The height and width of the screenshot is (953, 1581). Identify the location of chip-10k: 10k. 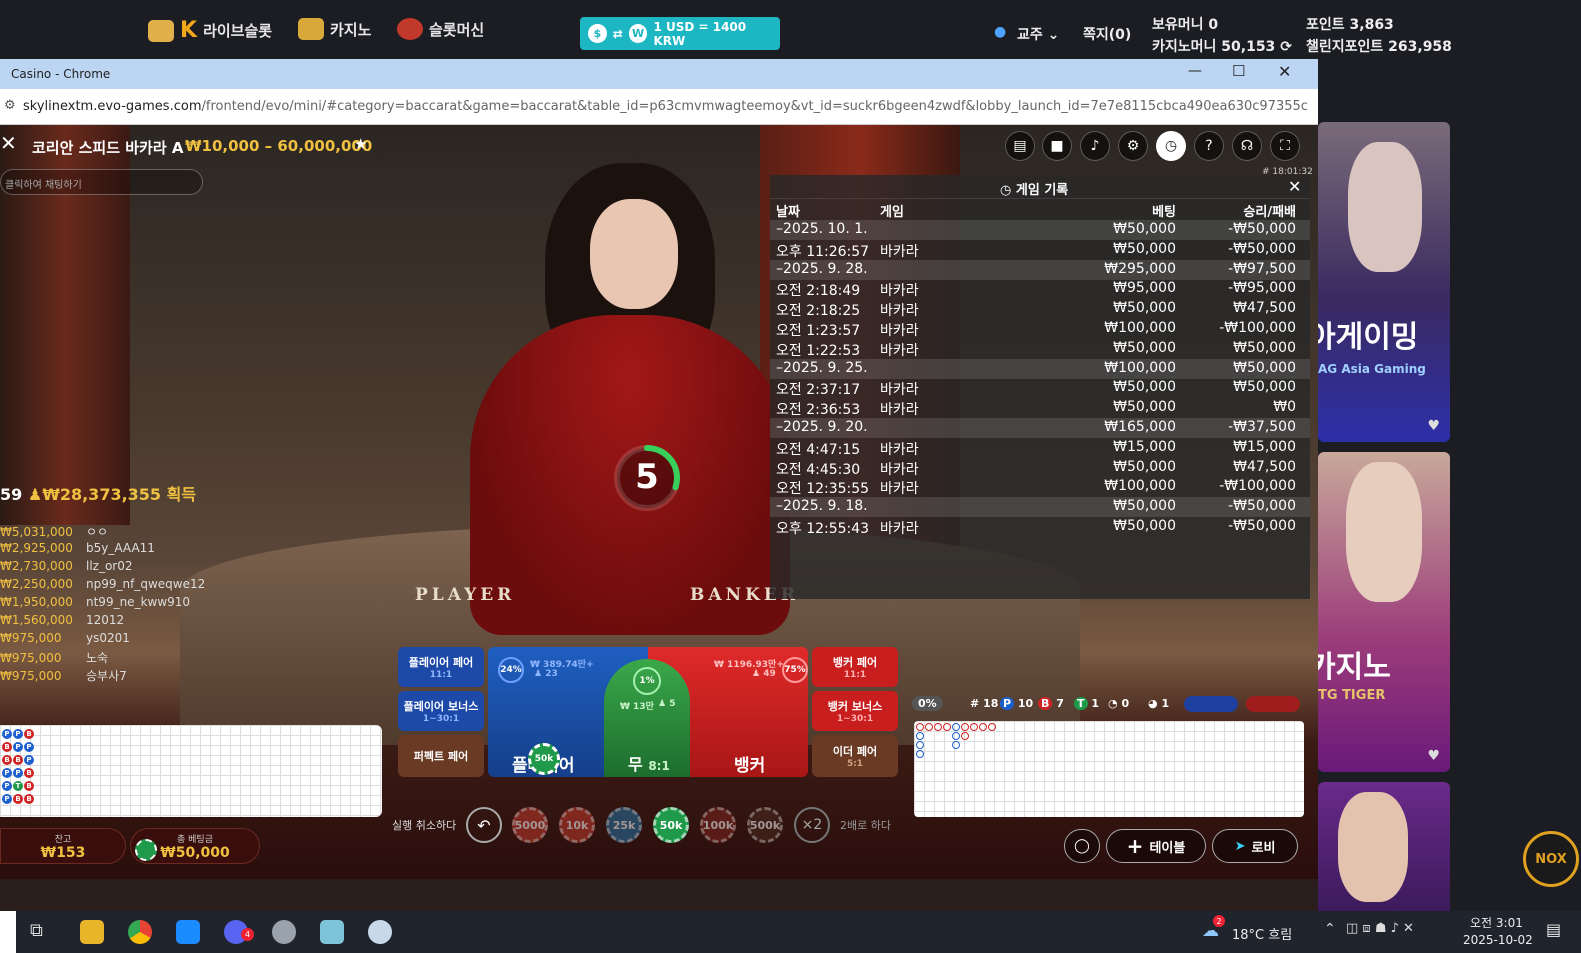
(577, 825).